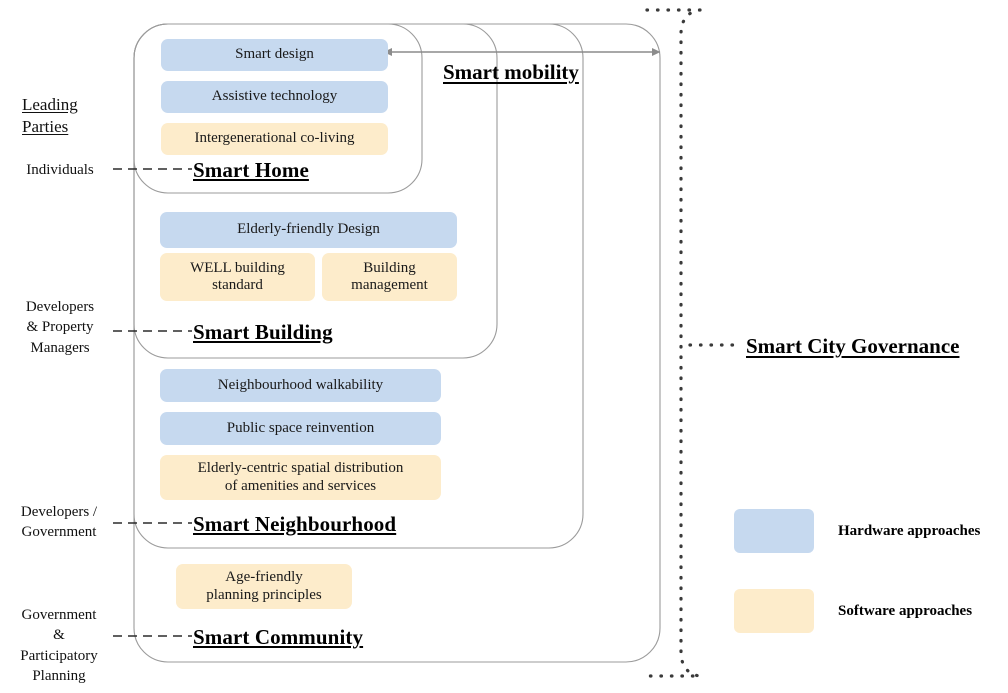 The image size is (1008, 693). What do you see at coordinates (264, 586) in the screenshot?
I see `pill-age-friendly-planning-principles: Age-friendly planning principles` at bounding box center [264, 586].